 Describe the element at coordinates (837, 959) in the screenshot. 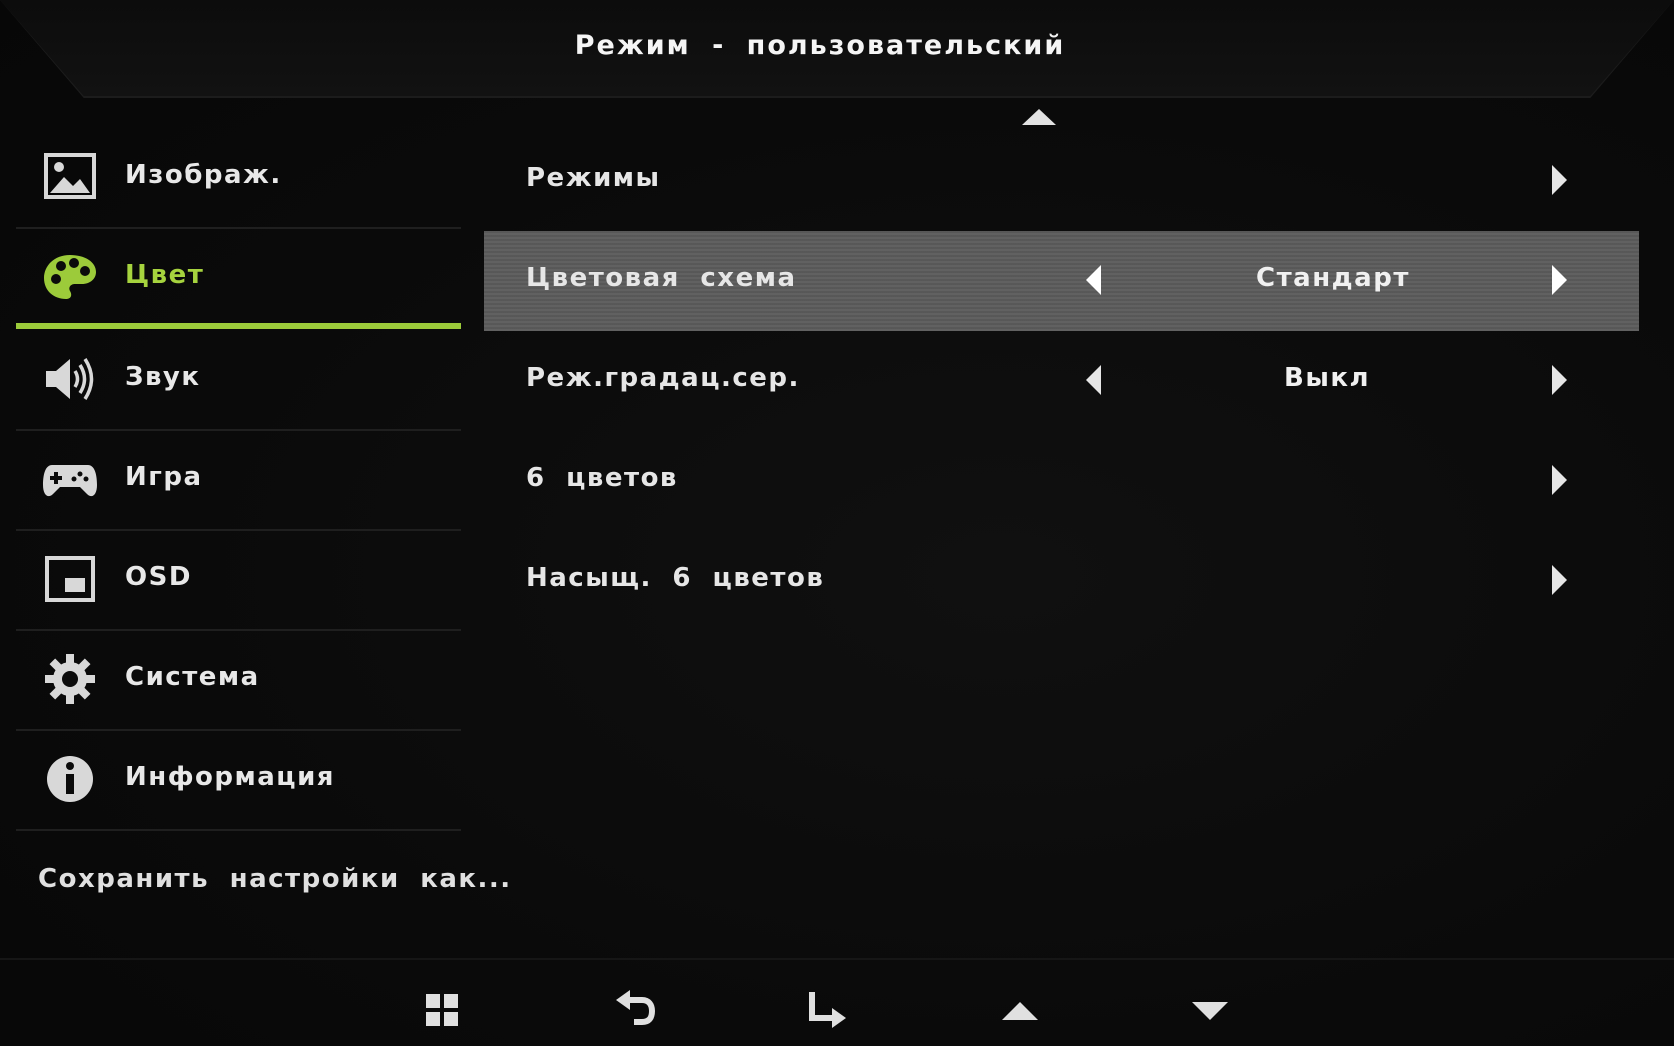

I see `footer-divider` at that location.